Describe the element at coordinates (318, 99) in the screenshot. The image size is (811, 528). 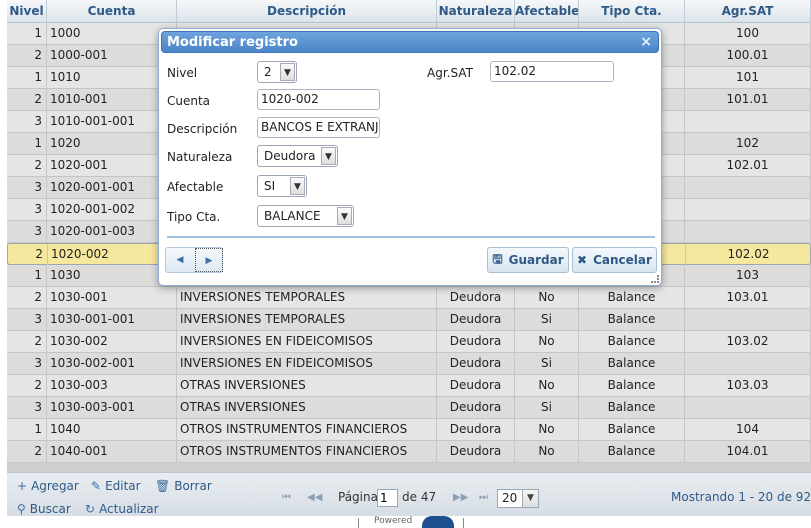
I see `cuenta-input: 1020-002` at that location.